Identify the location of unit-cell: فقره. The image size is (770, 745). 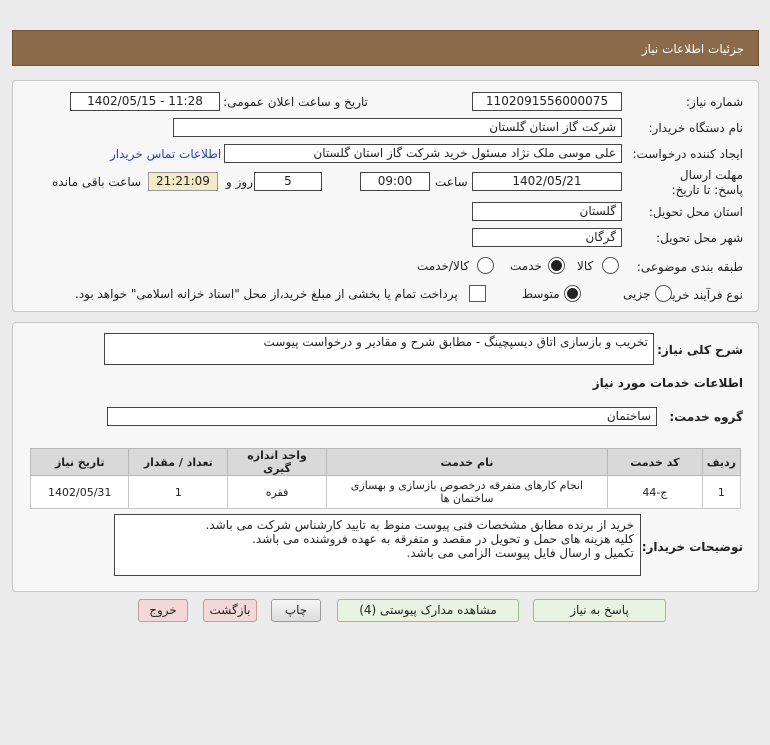
(277, 492).